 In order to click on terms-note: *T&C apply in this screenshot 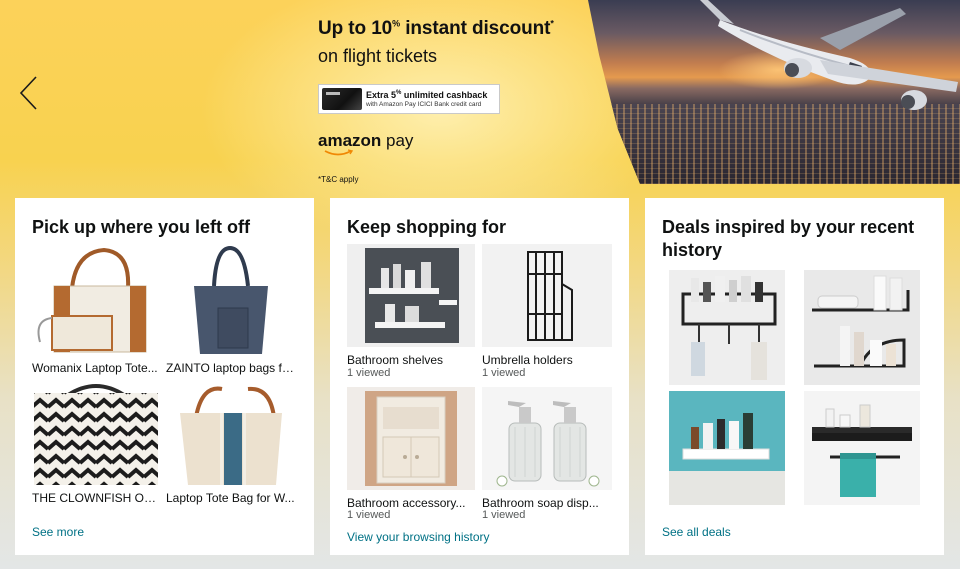, I will do `click(338, 179)`.